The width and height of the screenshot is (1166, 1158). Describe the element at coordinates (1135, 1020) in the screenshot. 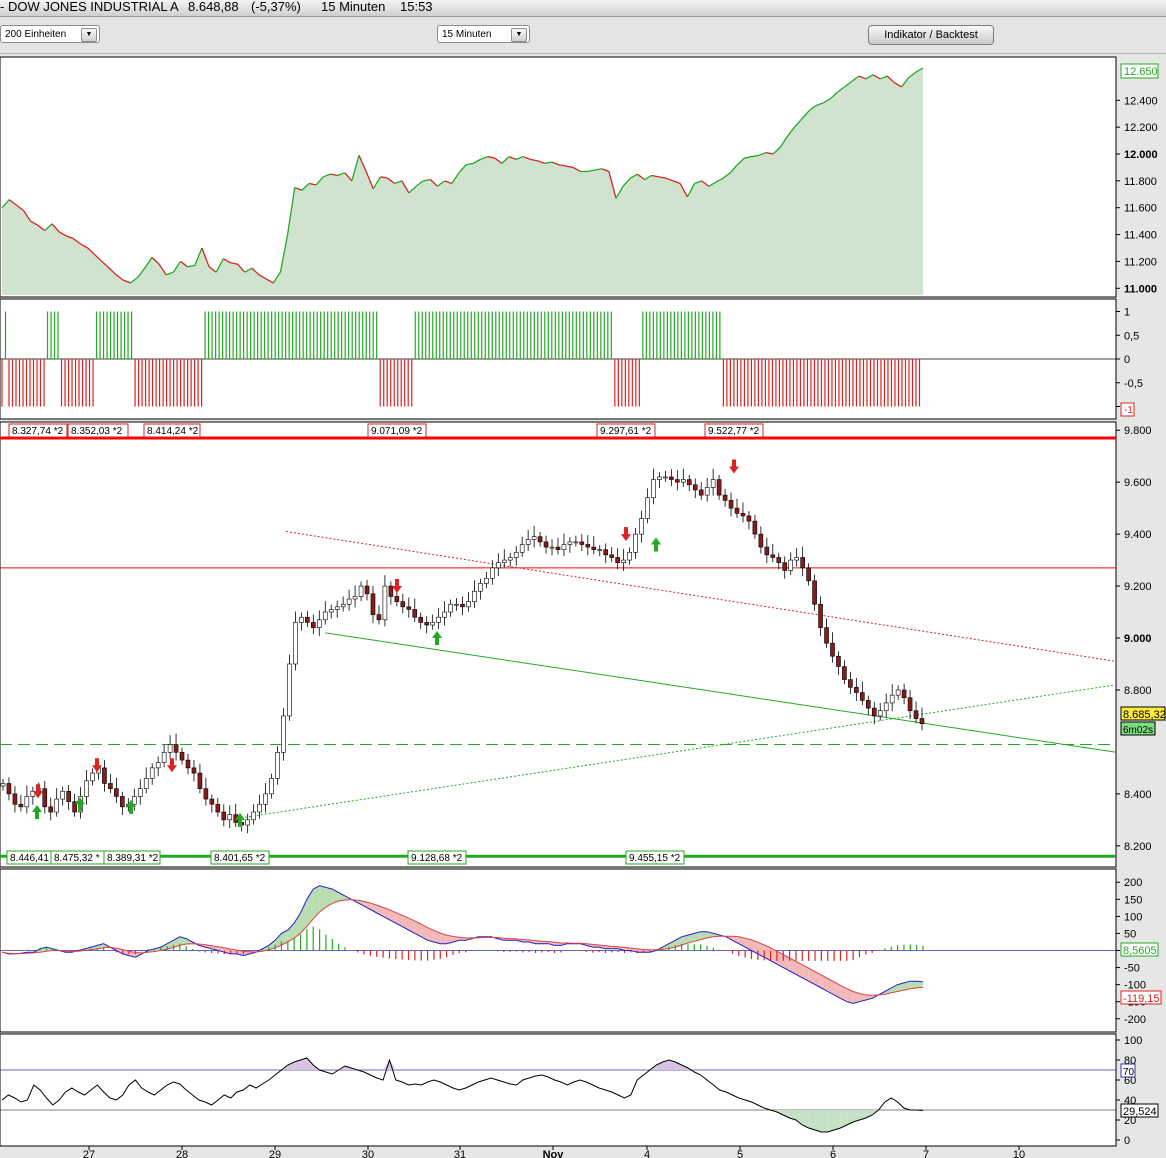

I see `macd-tick-label: -200` at that location.